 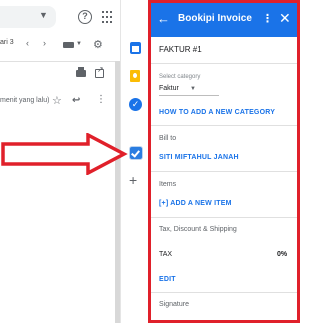 What do you see at coordinates (64, 154) in the screenshot?
I see `red-arrow-annotation` at bounding box center [64, 154].